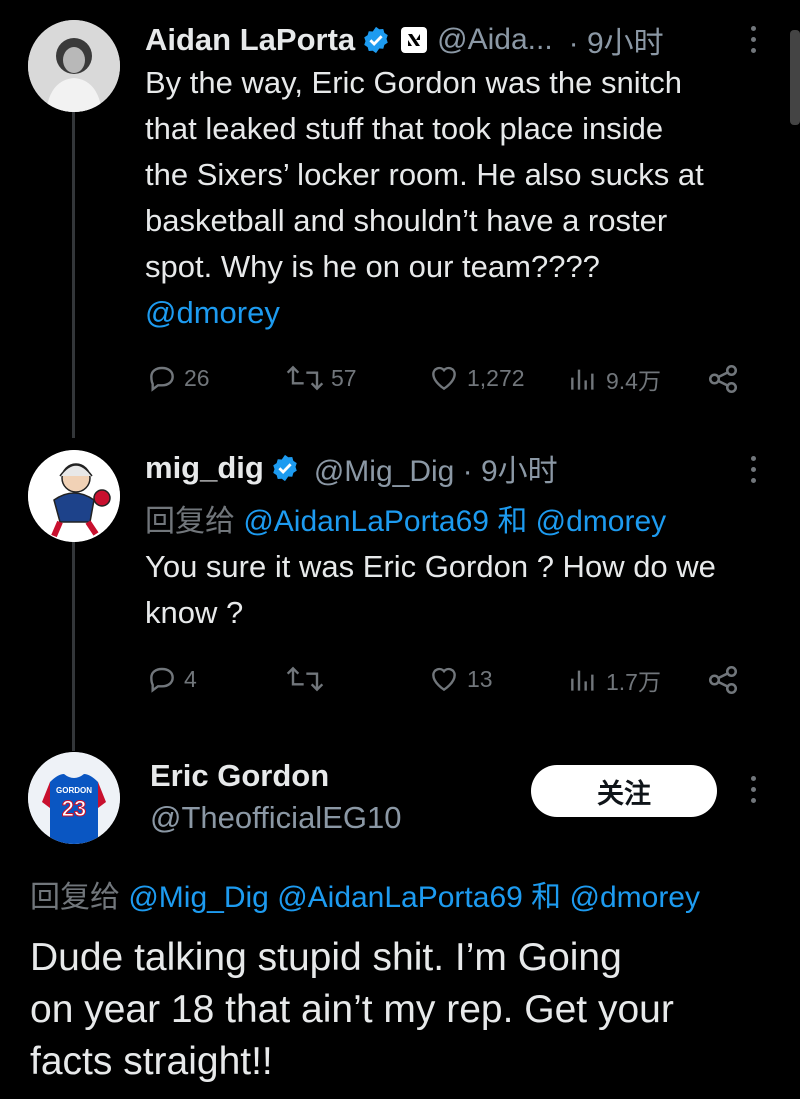  Describe the element at coordinates (74, 790) in the screenshot. I see `jersey-name: GORDON` at that location.